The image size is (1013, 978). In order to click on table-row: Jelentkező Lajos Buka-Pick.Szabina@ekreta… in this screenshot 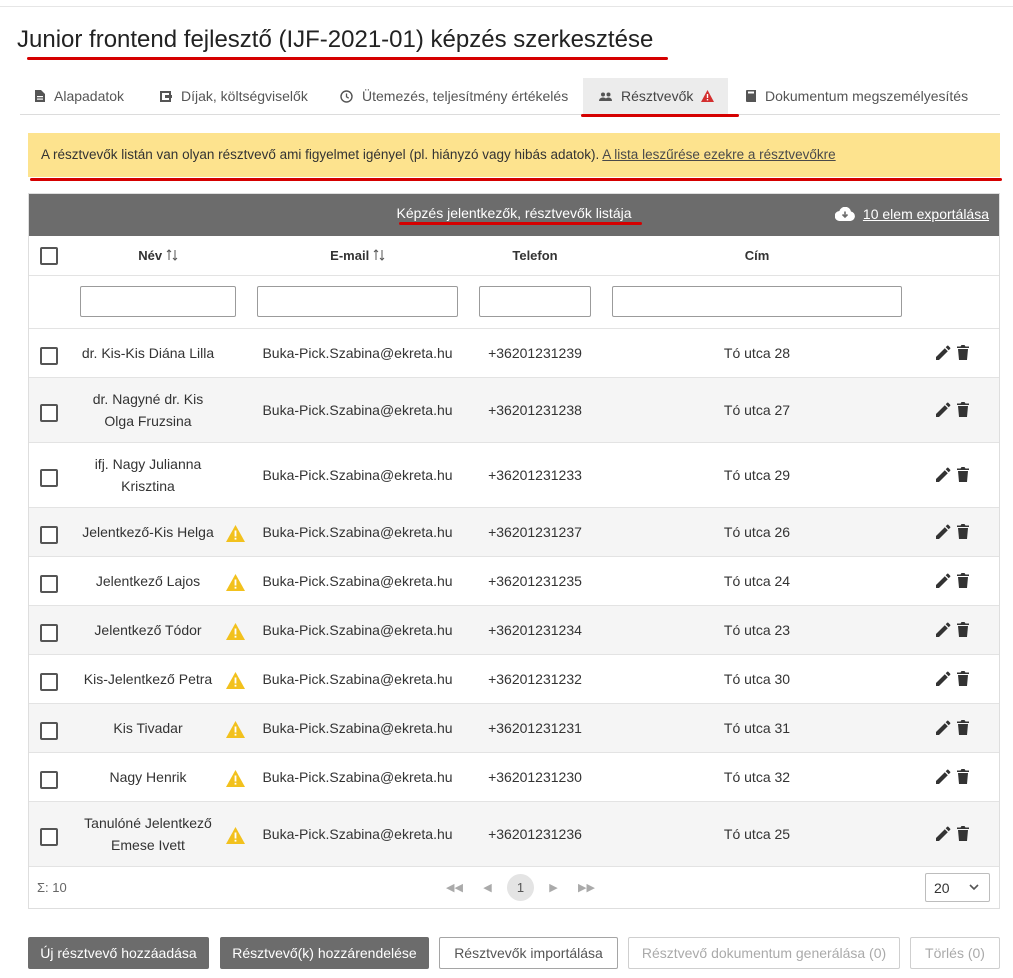, I will do `click(514, 581)`.